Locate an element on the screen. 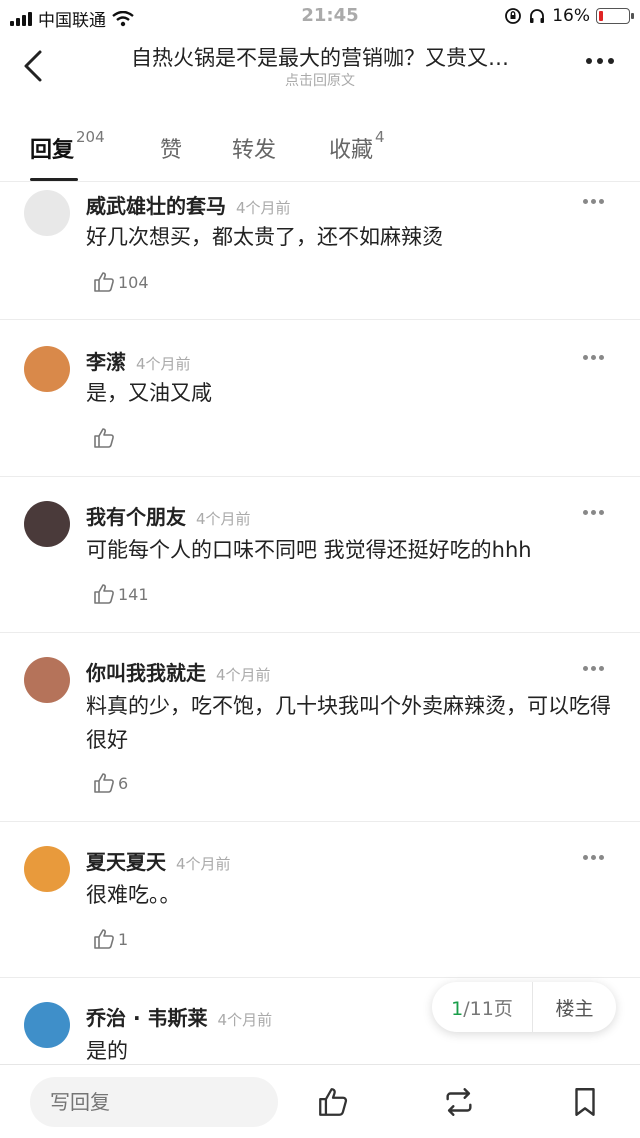 This screenshot has width=640, height=1138. like-count: 104 is located at coordinates (133, 282).